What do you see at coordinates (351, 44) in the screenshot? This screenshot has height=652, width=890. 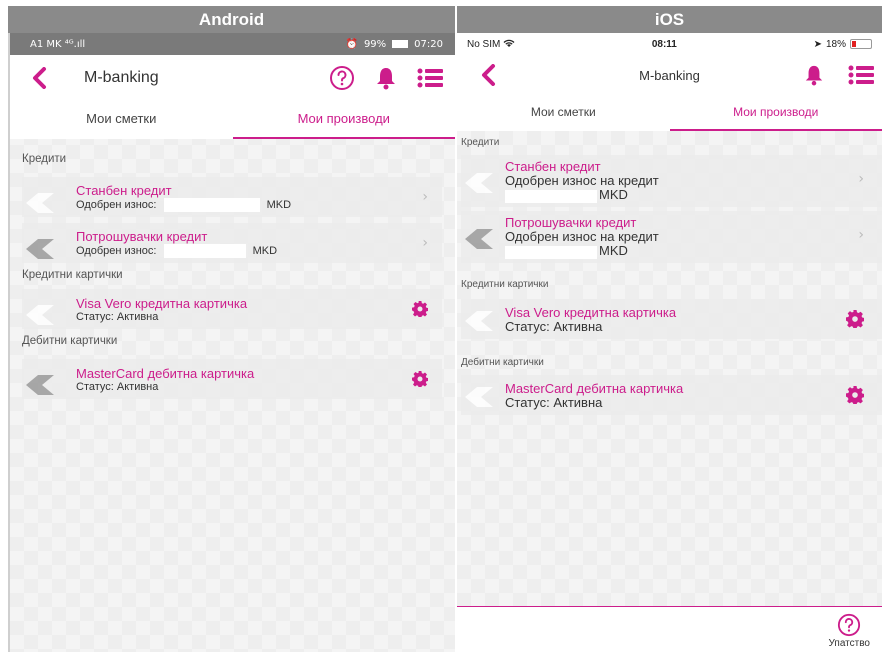 I see `alarm-icon: ⏰` at bounding box center [351, 44].